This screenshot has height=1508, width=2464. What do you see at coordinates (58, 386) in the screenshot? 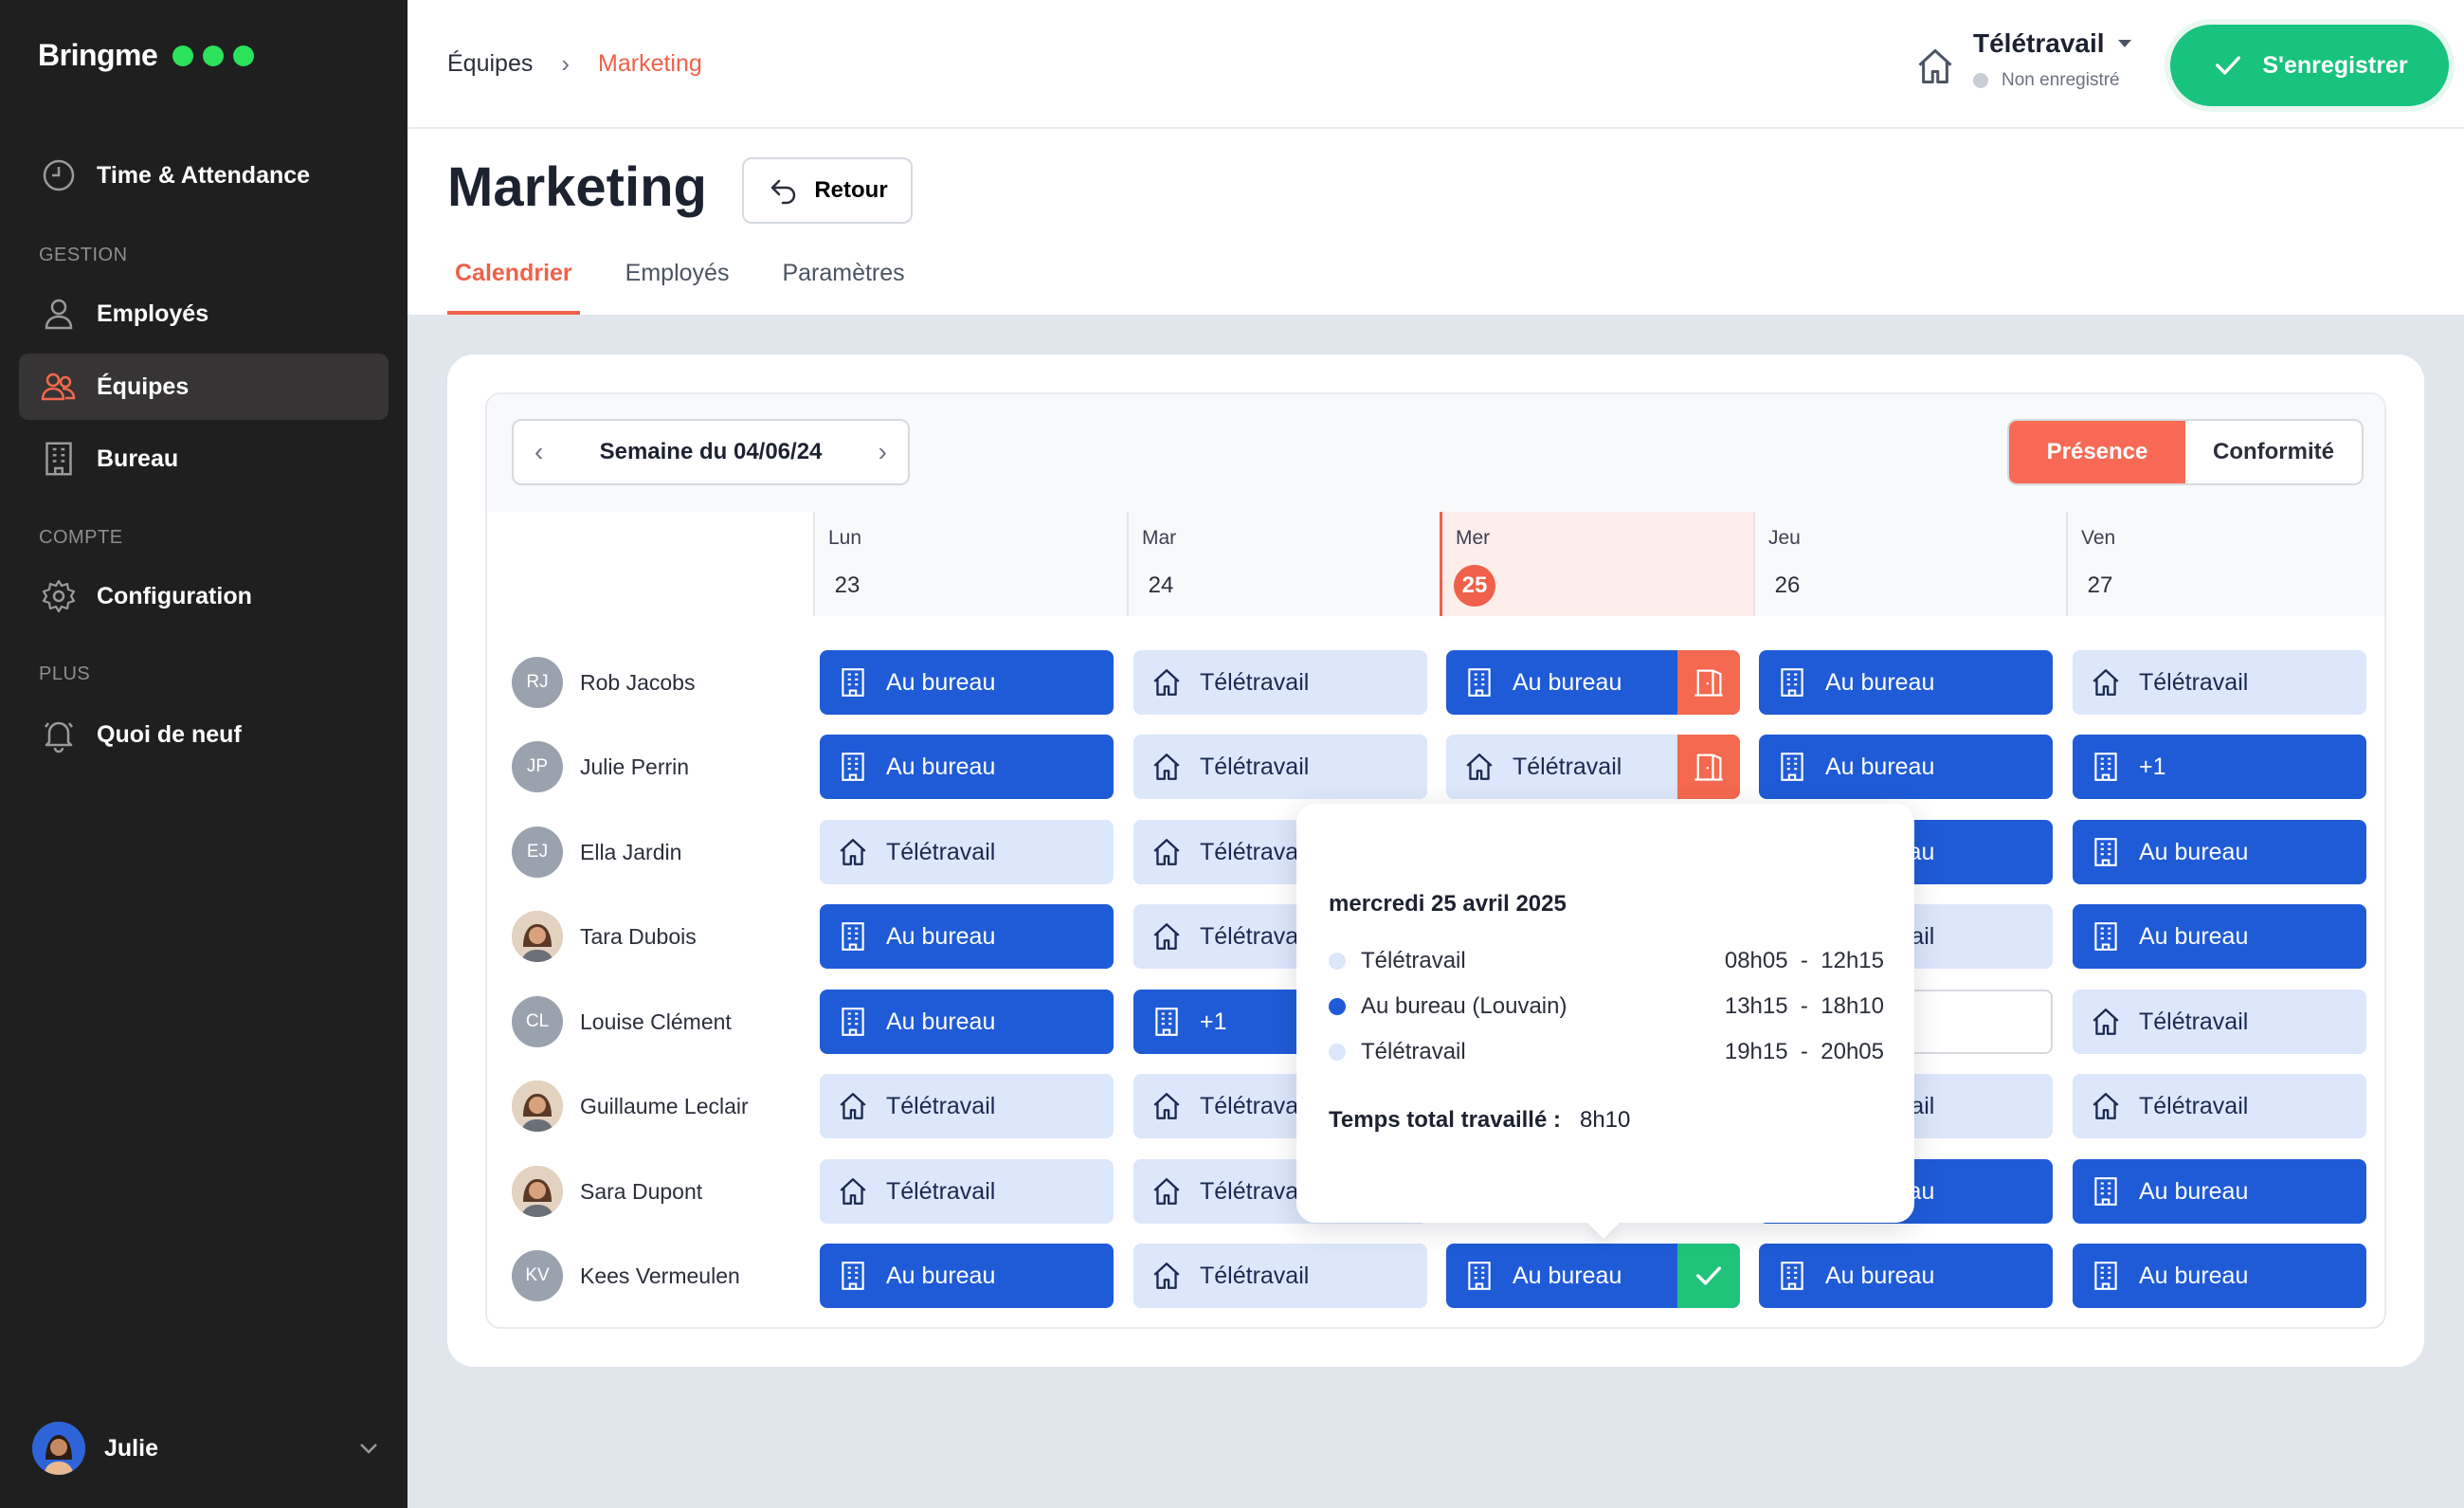
I see `users-icon` at bounding box center [58, 386].